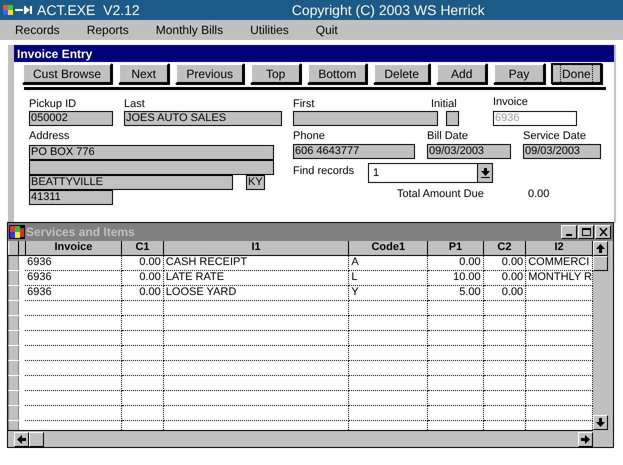 The image size is (623, 465). Describe the element at coordinates (462, 73) in the screenshot. I see `toolbar-button: Add` at that location.